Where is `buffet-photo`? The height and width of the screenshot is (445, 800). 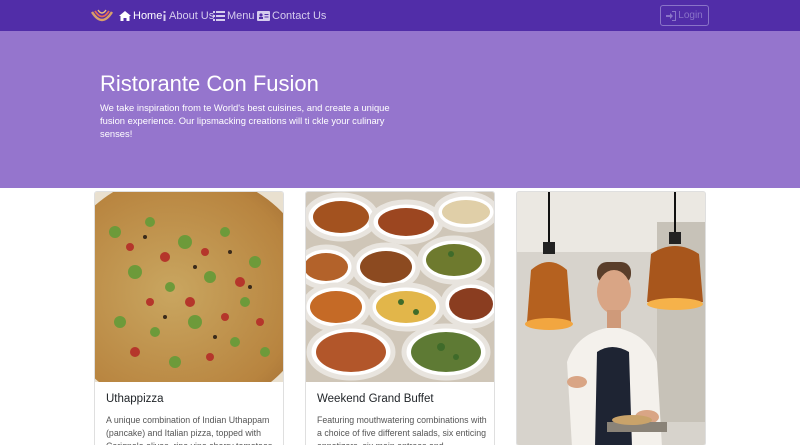 buffet-photo is located at coordinates (400, 287).